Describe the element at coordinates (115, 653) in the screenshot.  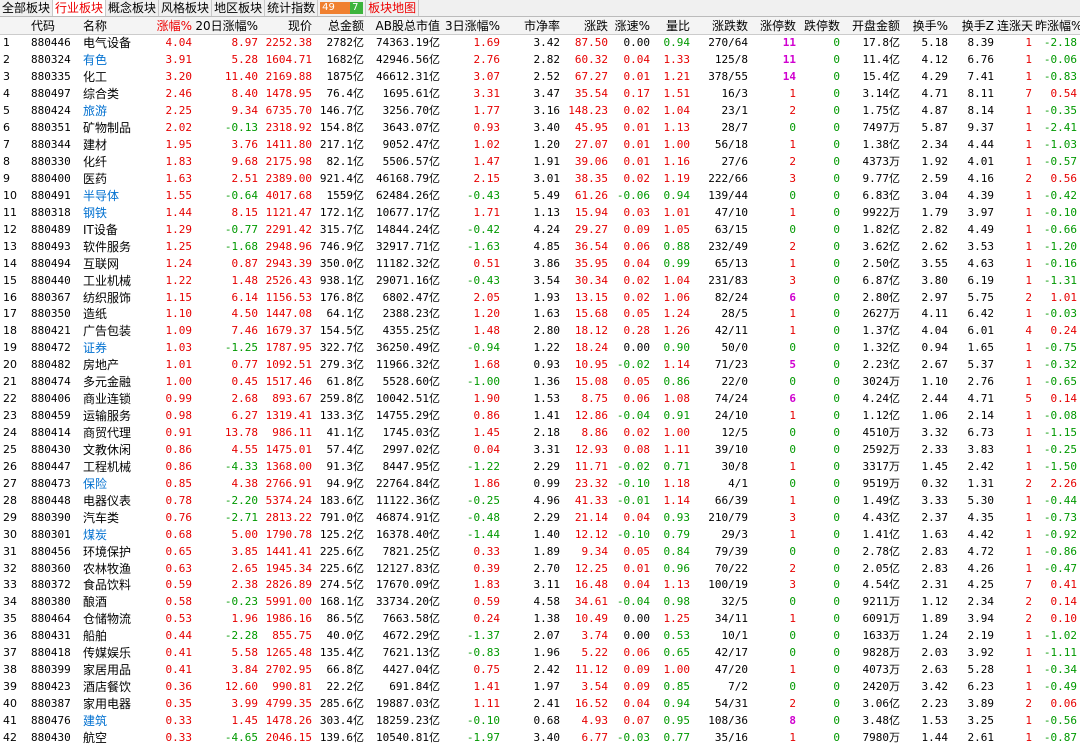
I see `cell-col-2: 传媒娱乐` at that location.